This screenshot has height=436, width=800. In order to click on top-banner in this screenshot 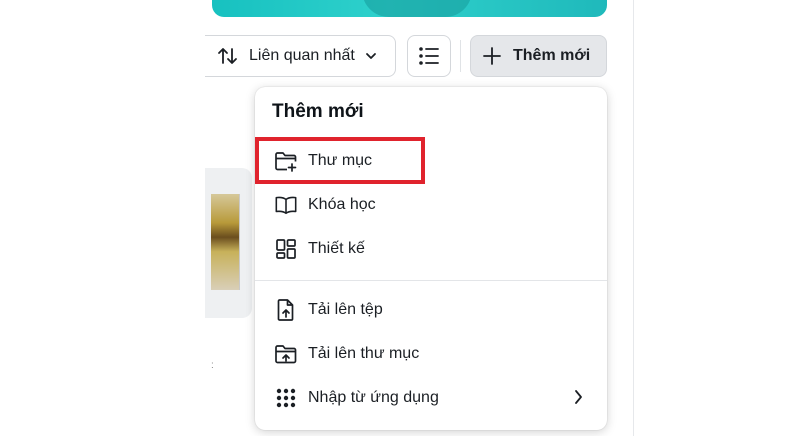, I will do `click(409, 8)`.